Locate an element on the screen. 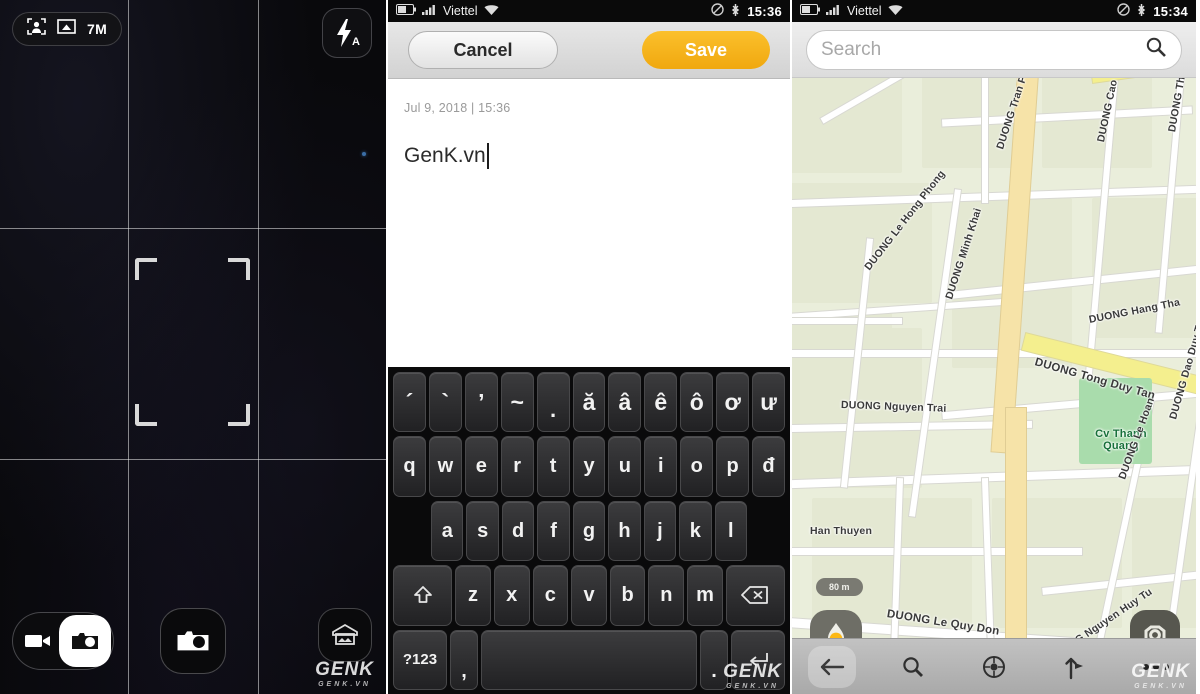  capture-mode-toggle is located at coordinates (63, 641).